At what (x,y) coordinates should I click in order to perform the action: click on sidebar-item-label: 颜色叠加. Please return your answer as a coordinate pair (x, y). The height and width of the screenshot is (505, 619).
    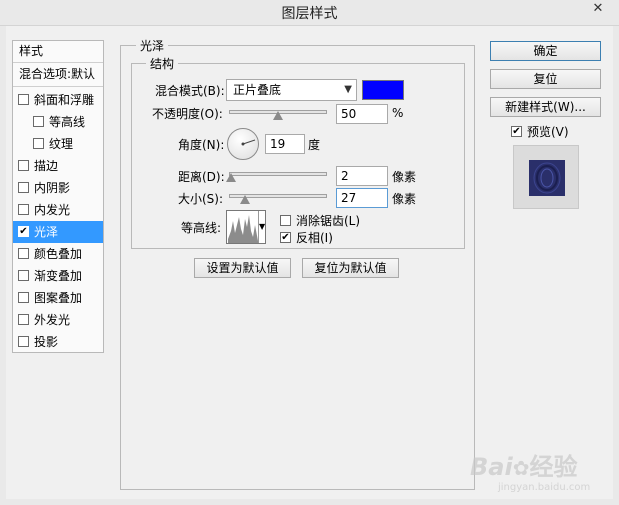
    Looking at the image, I should click on (58, 254).